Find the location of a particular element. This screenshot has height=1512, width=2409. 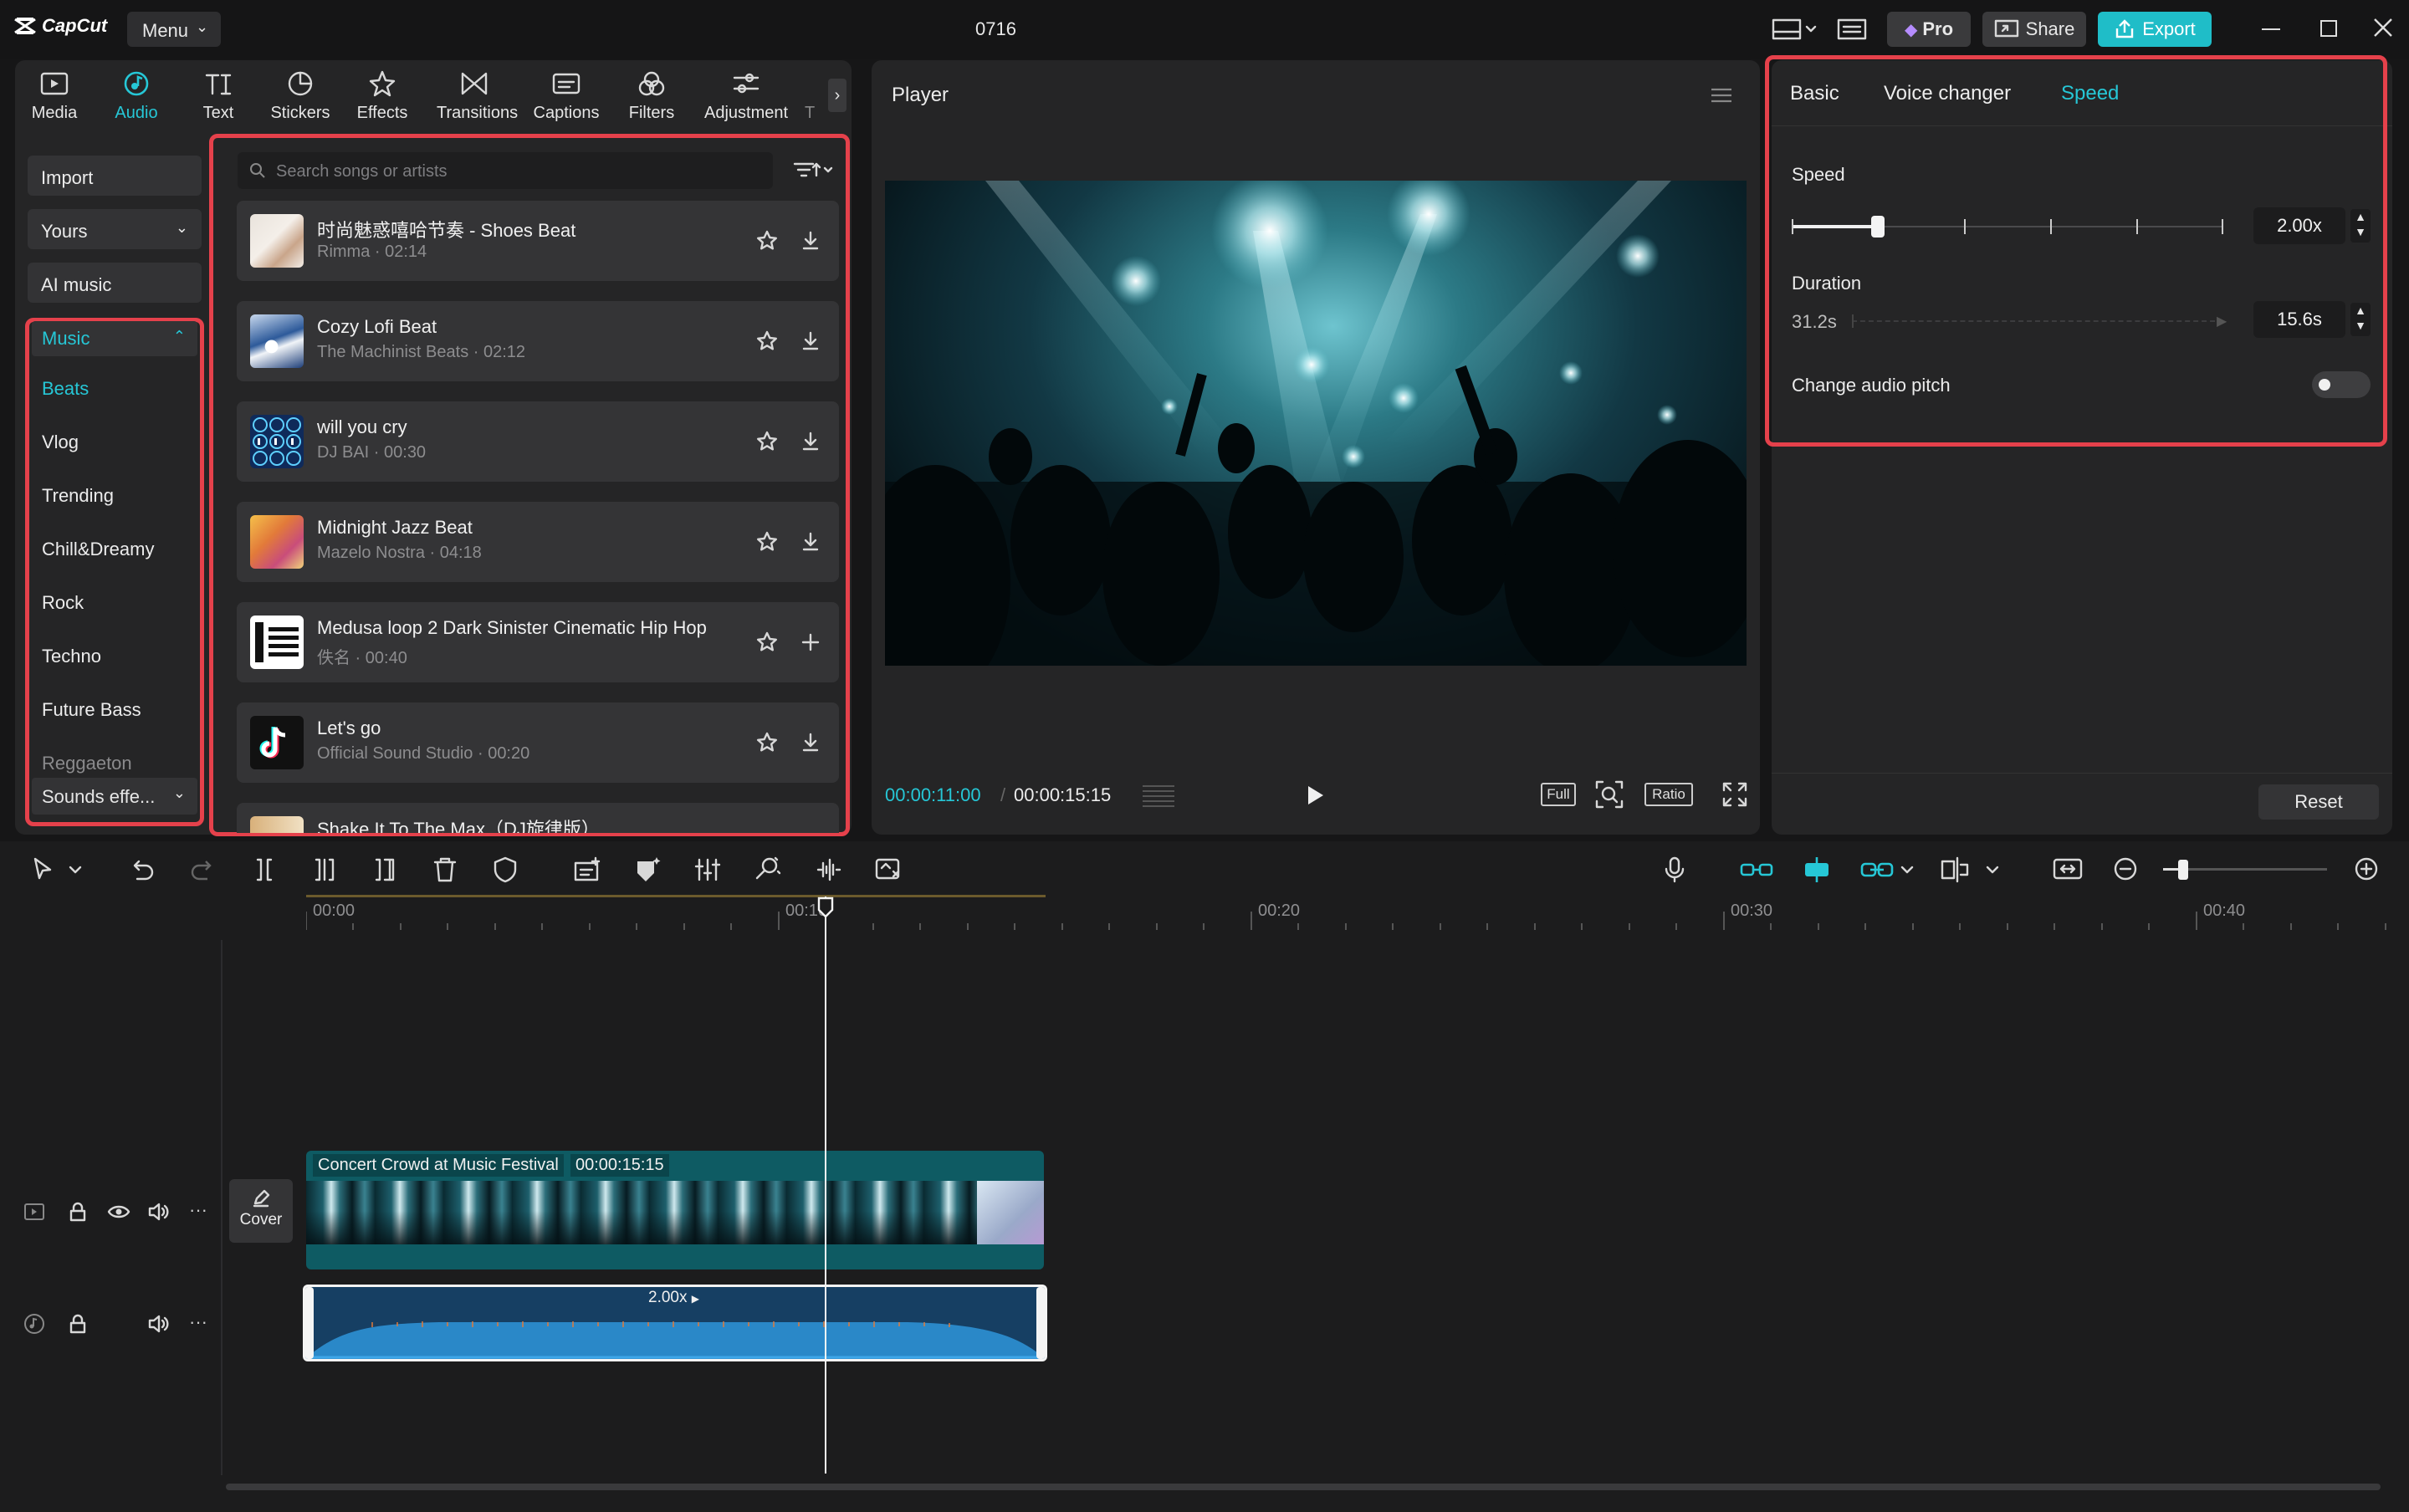

category-reggaeton: Reggaeton is located at coordinates (87, 763).